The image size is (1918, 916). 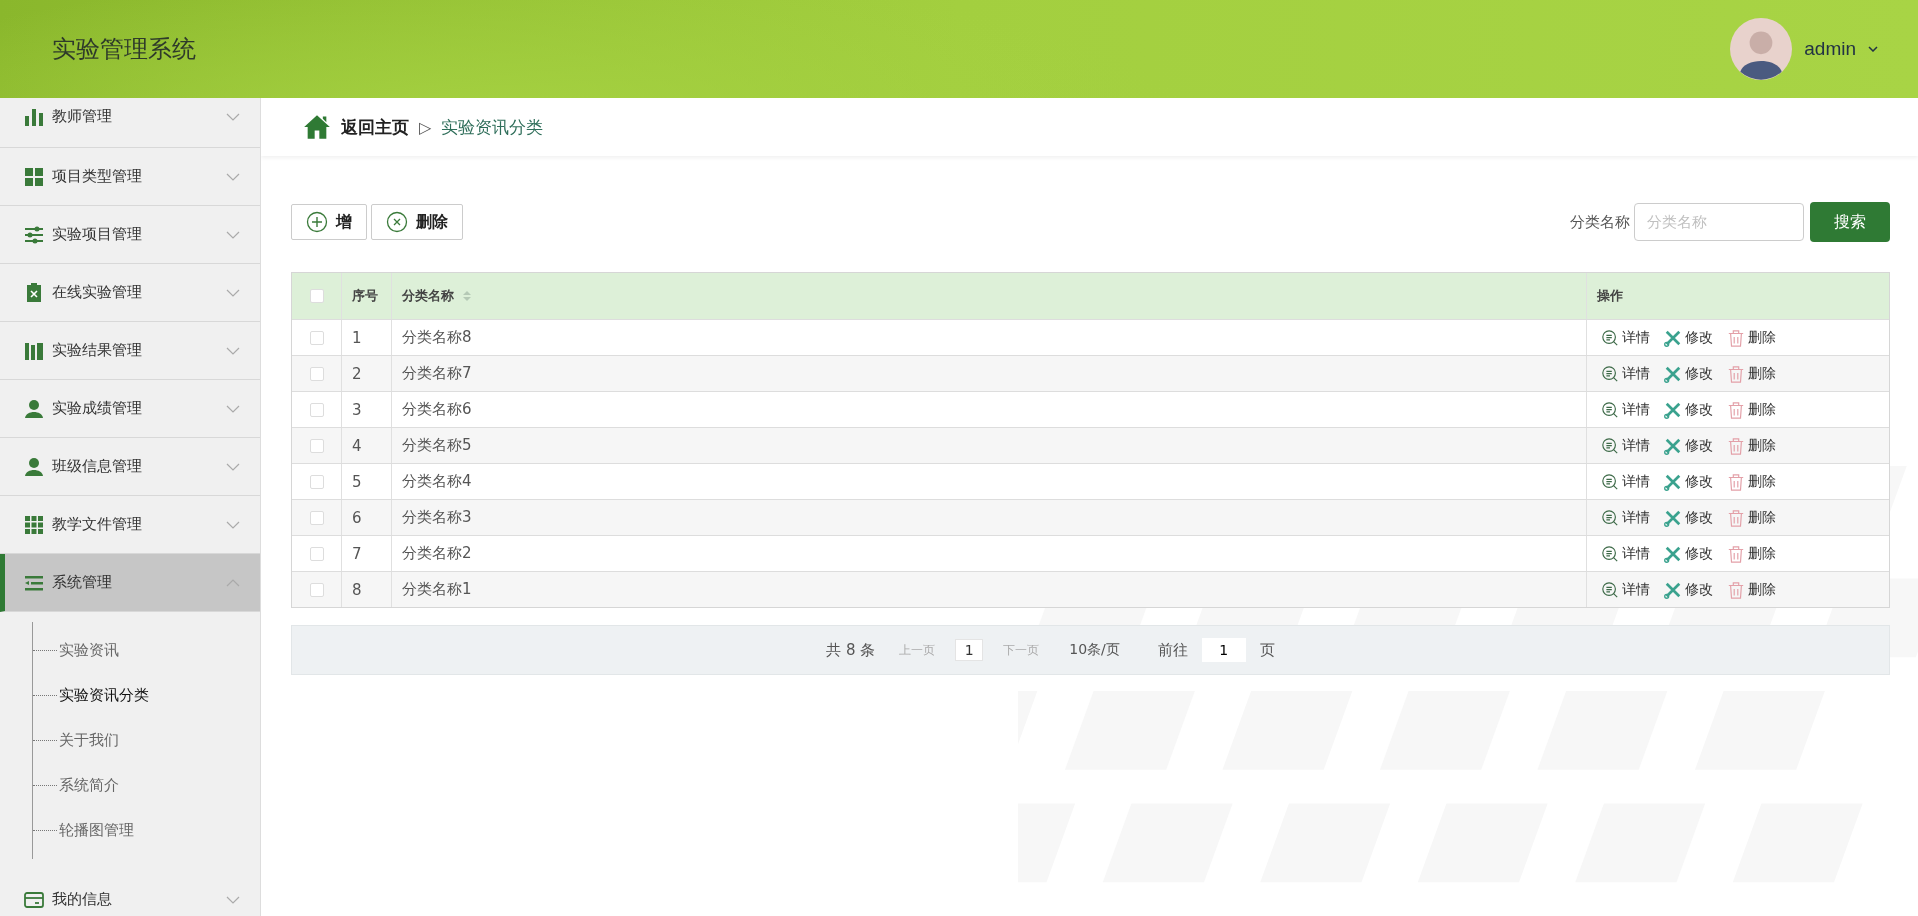 I want to click on page-suffix: 页, so click(x=1267, y=650).